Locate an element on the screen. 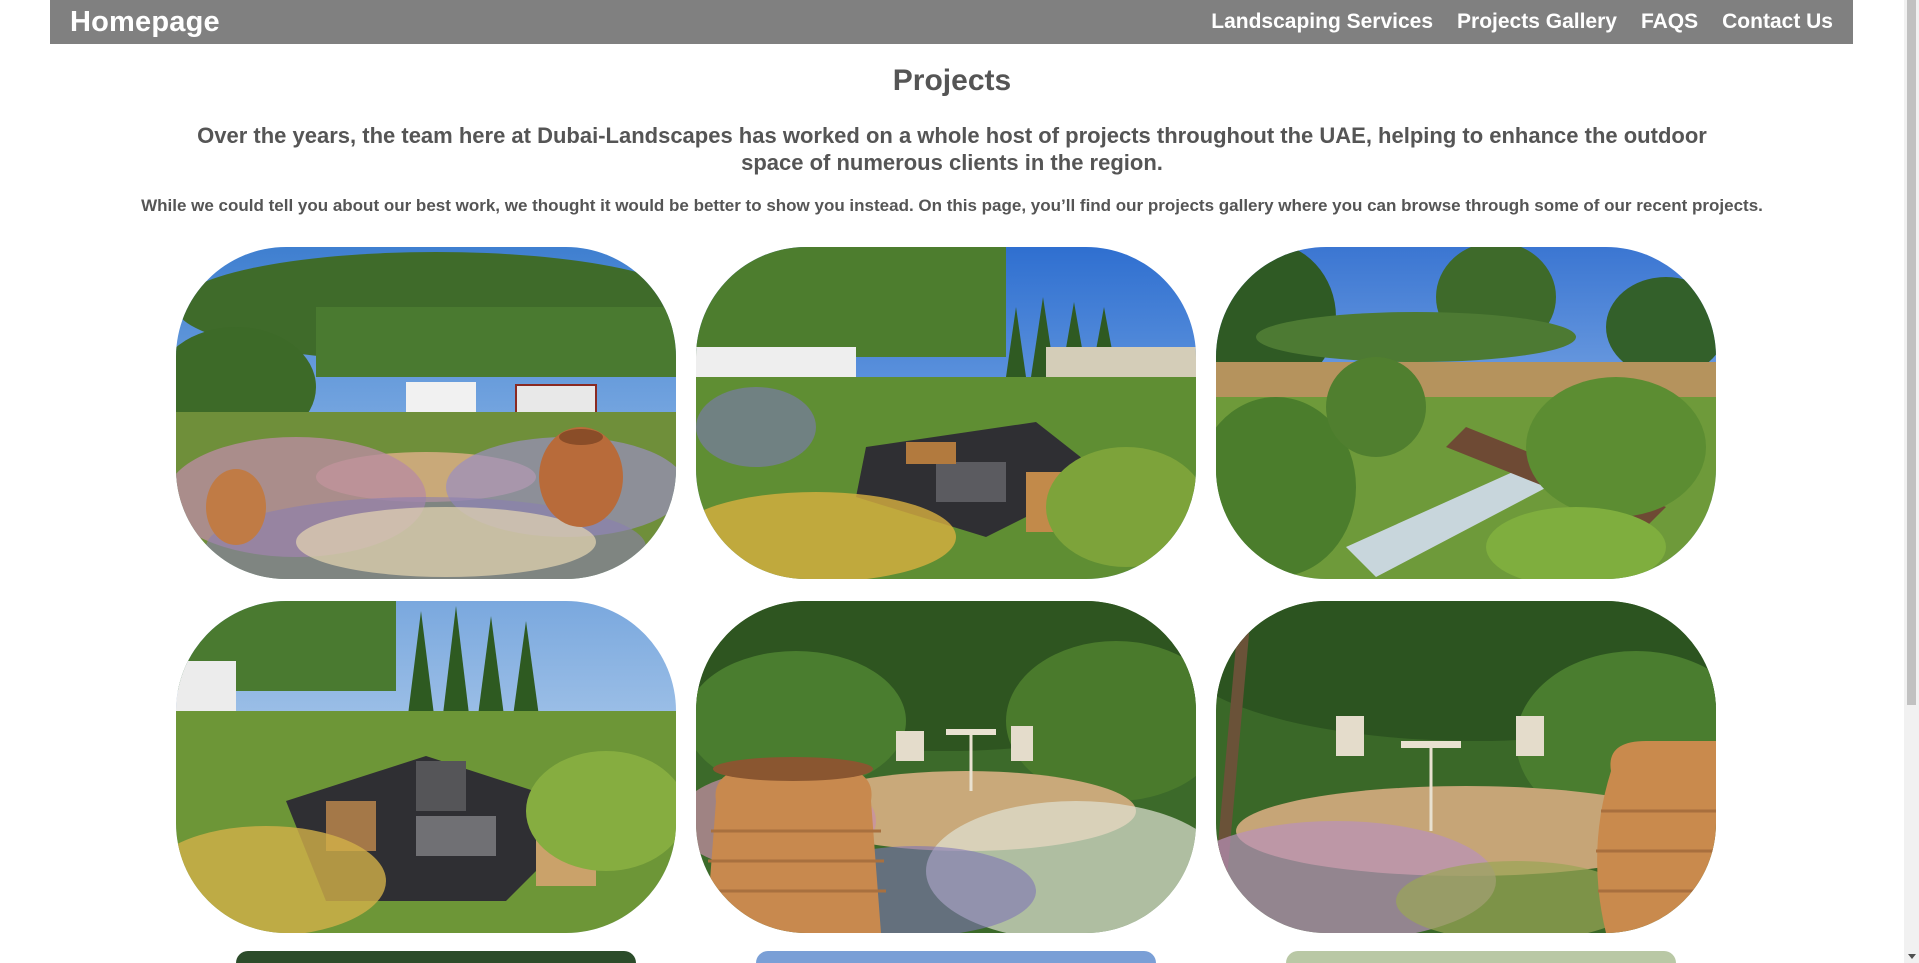 The image size is (1919, 963). homepage-link: Homepage is located at coordinates (145, 22).